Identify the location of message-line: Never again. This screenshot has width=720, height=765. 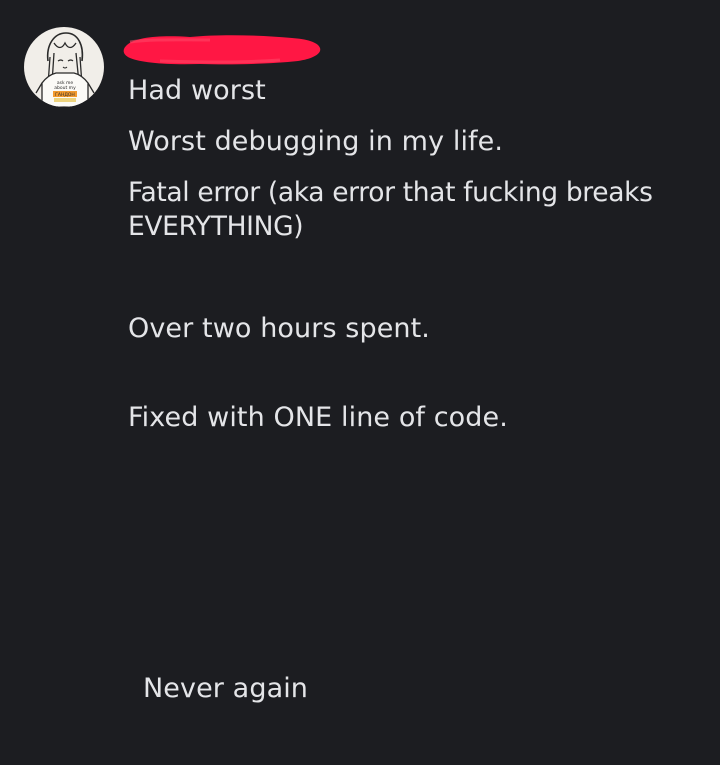
(226, 688).